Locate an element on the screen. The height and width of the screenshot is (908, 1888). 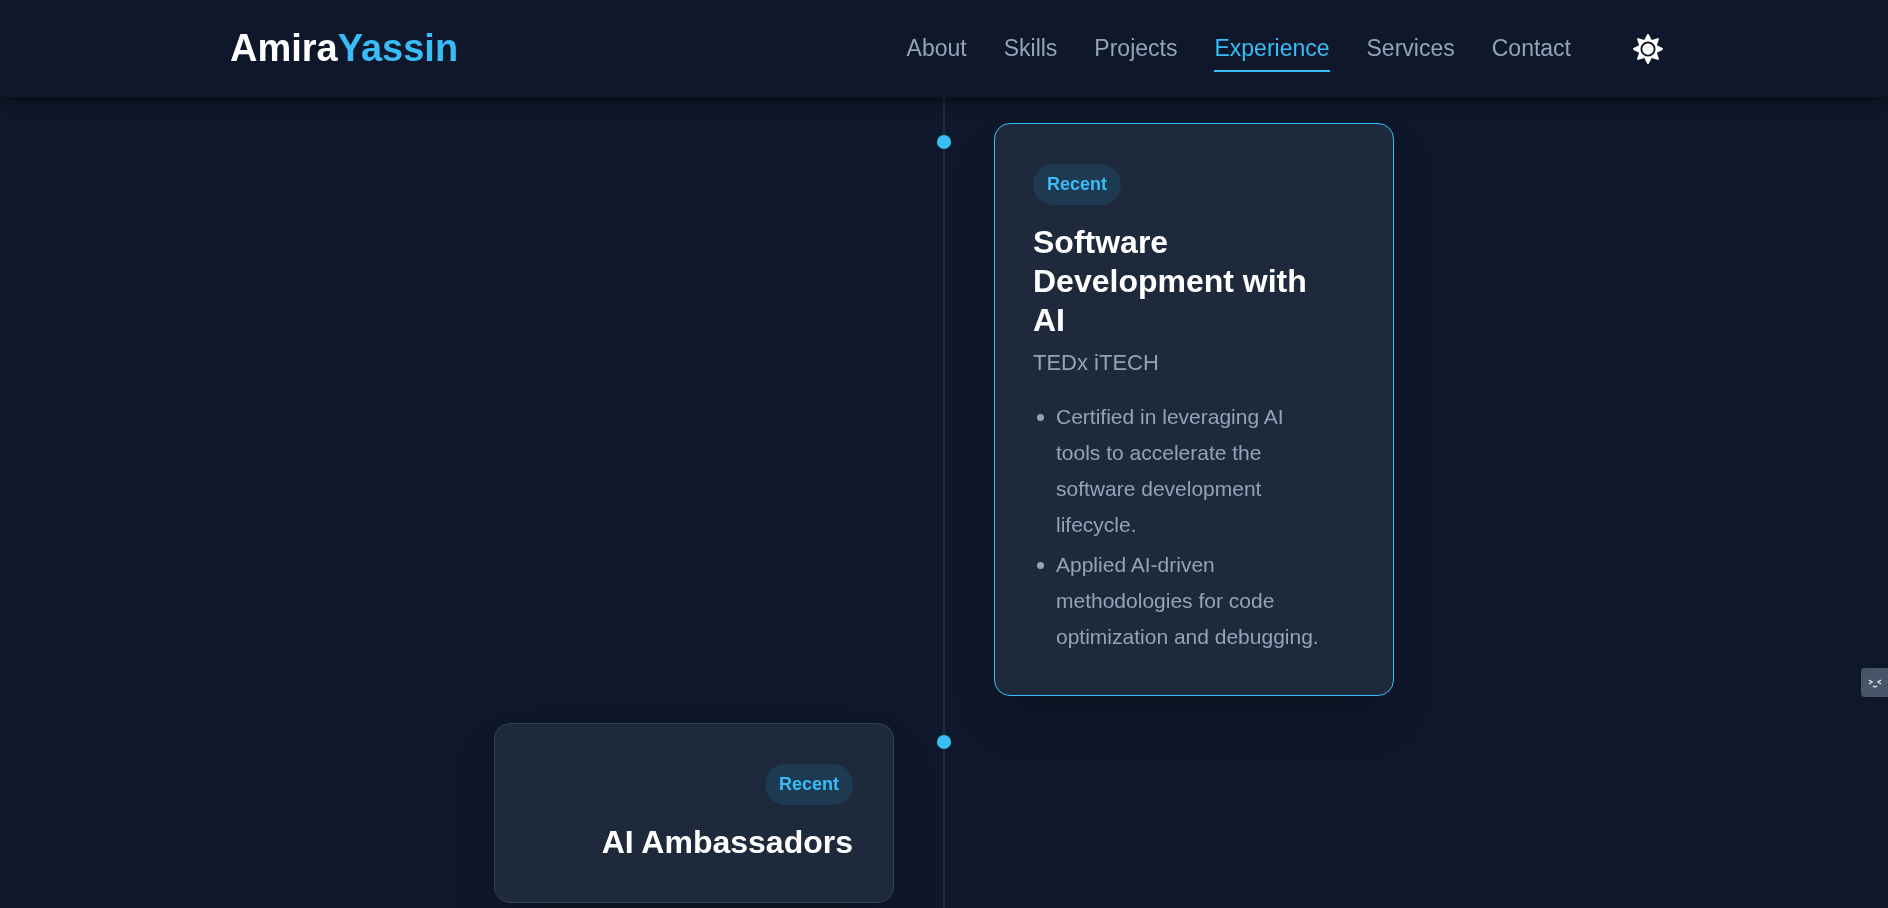
face-icon is located at coordinates (1874, 682).